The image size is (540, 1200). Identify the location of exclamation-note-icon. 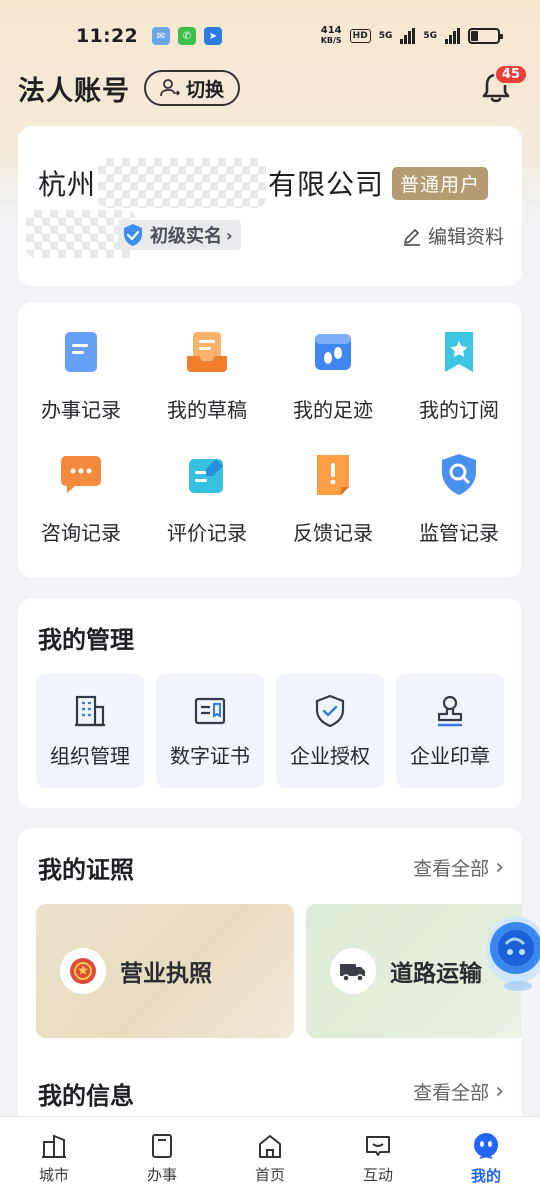
(333, 475).